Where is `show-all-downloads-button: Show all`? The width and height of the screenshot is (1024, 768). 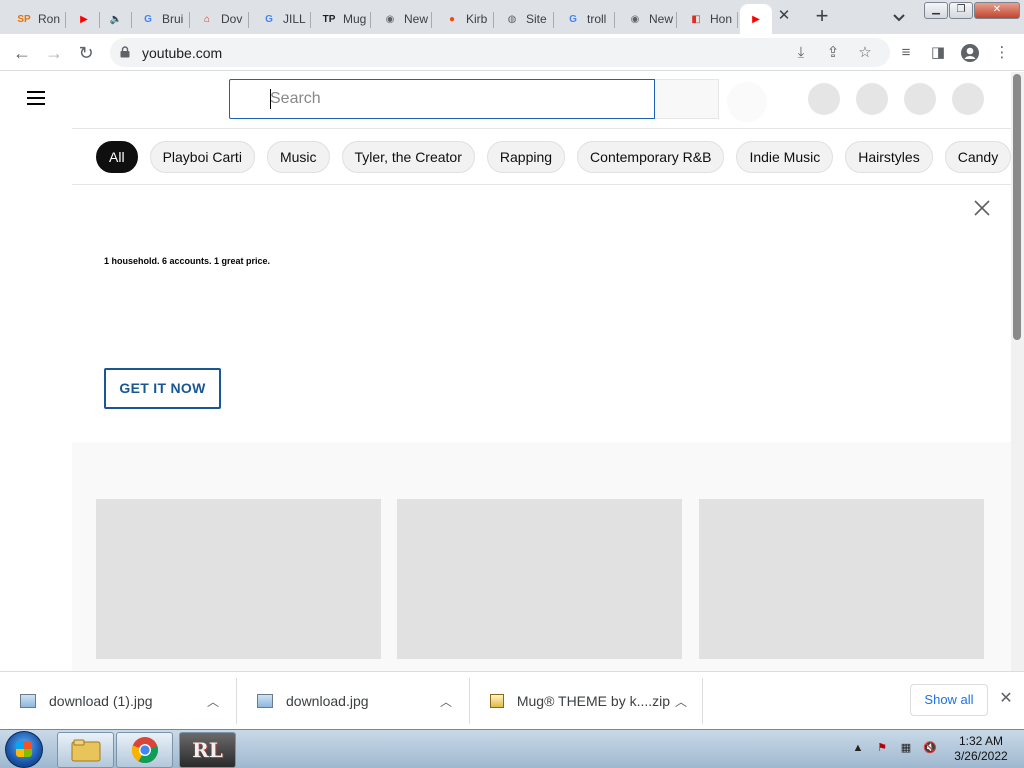
show-all-downloads-button: Show all is located at coordinates (949, 700).